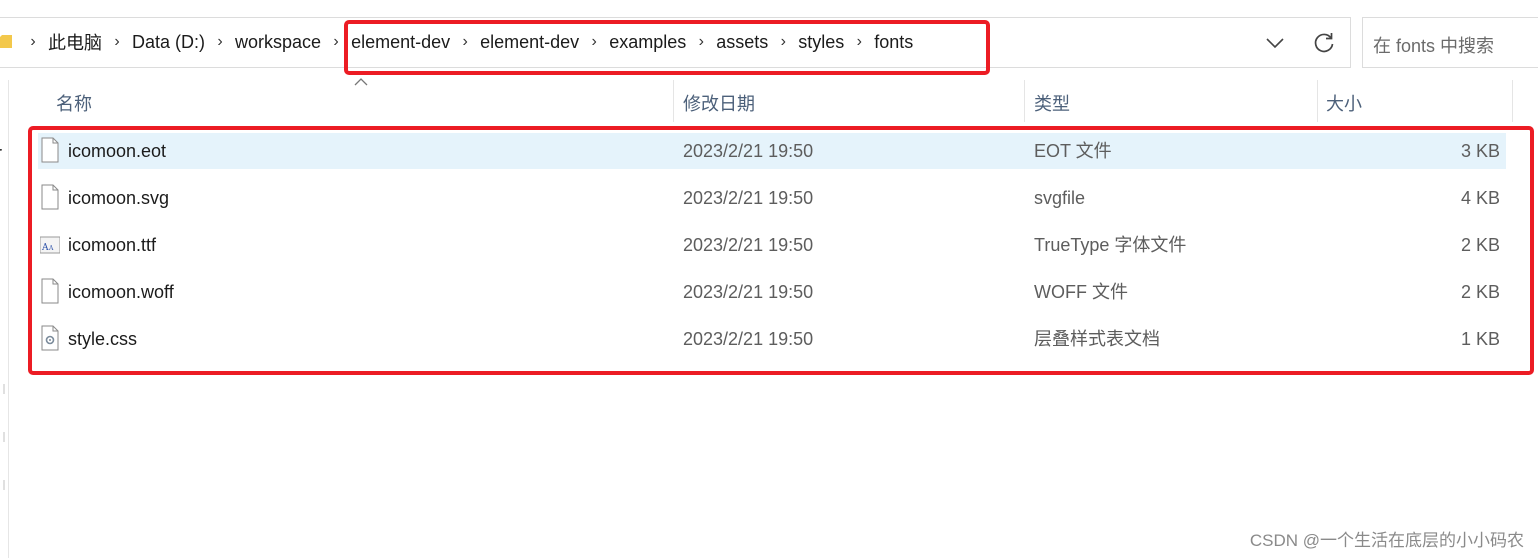 This screenshot has width=1538, height=558. I want to click on file-row: icomoon.eot 2023/2/21 19:50 EOT 文件 3 KB, so click(772, 151).